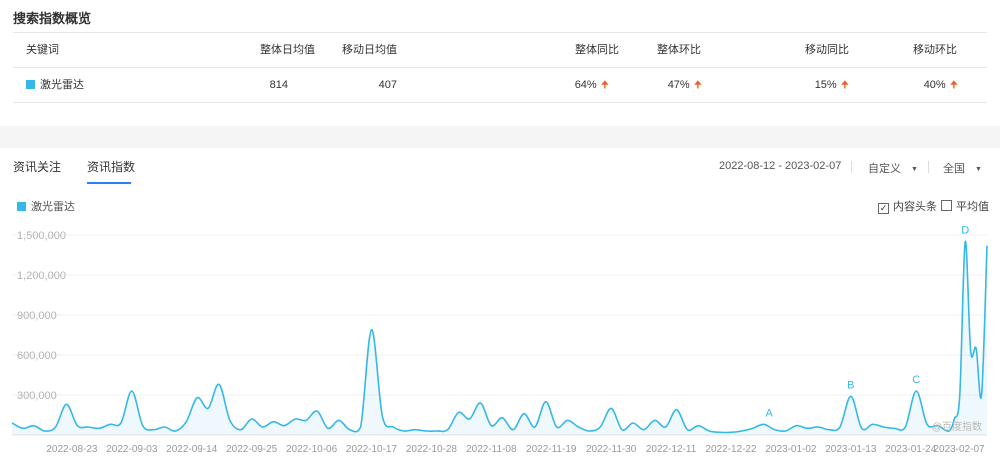 This screenshot has width=1000, height=458. Describe the element at coordinates (916, 380) in the screenshot. I see `event-annotation: C` at that location.